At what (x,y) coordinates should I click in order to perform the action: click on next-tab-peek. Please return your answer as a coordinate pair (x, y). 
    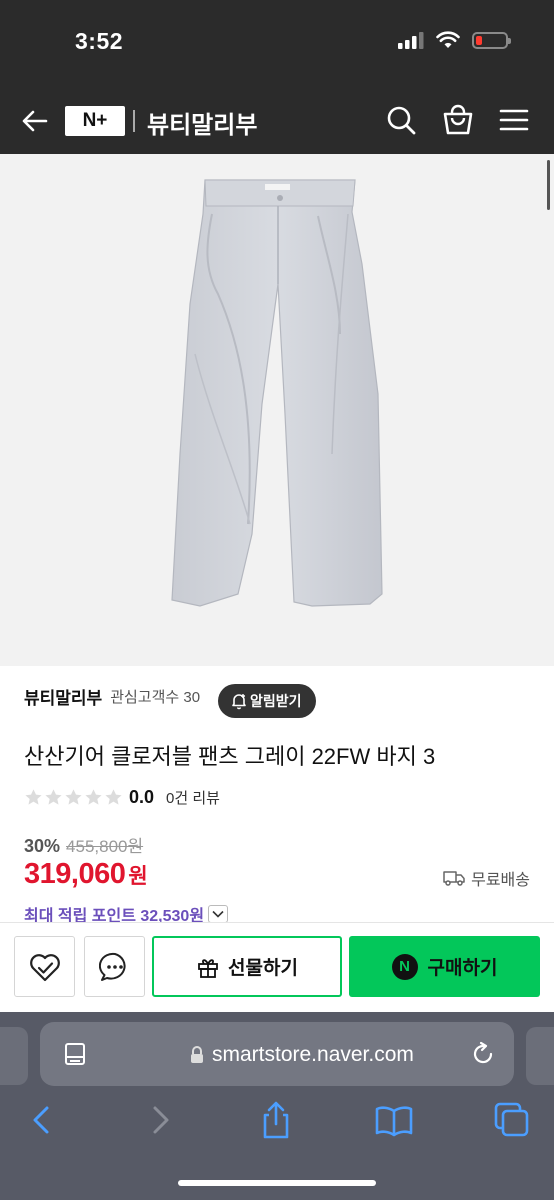
    Looking at the image, I should click on (540, 1056).